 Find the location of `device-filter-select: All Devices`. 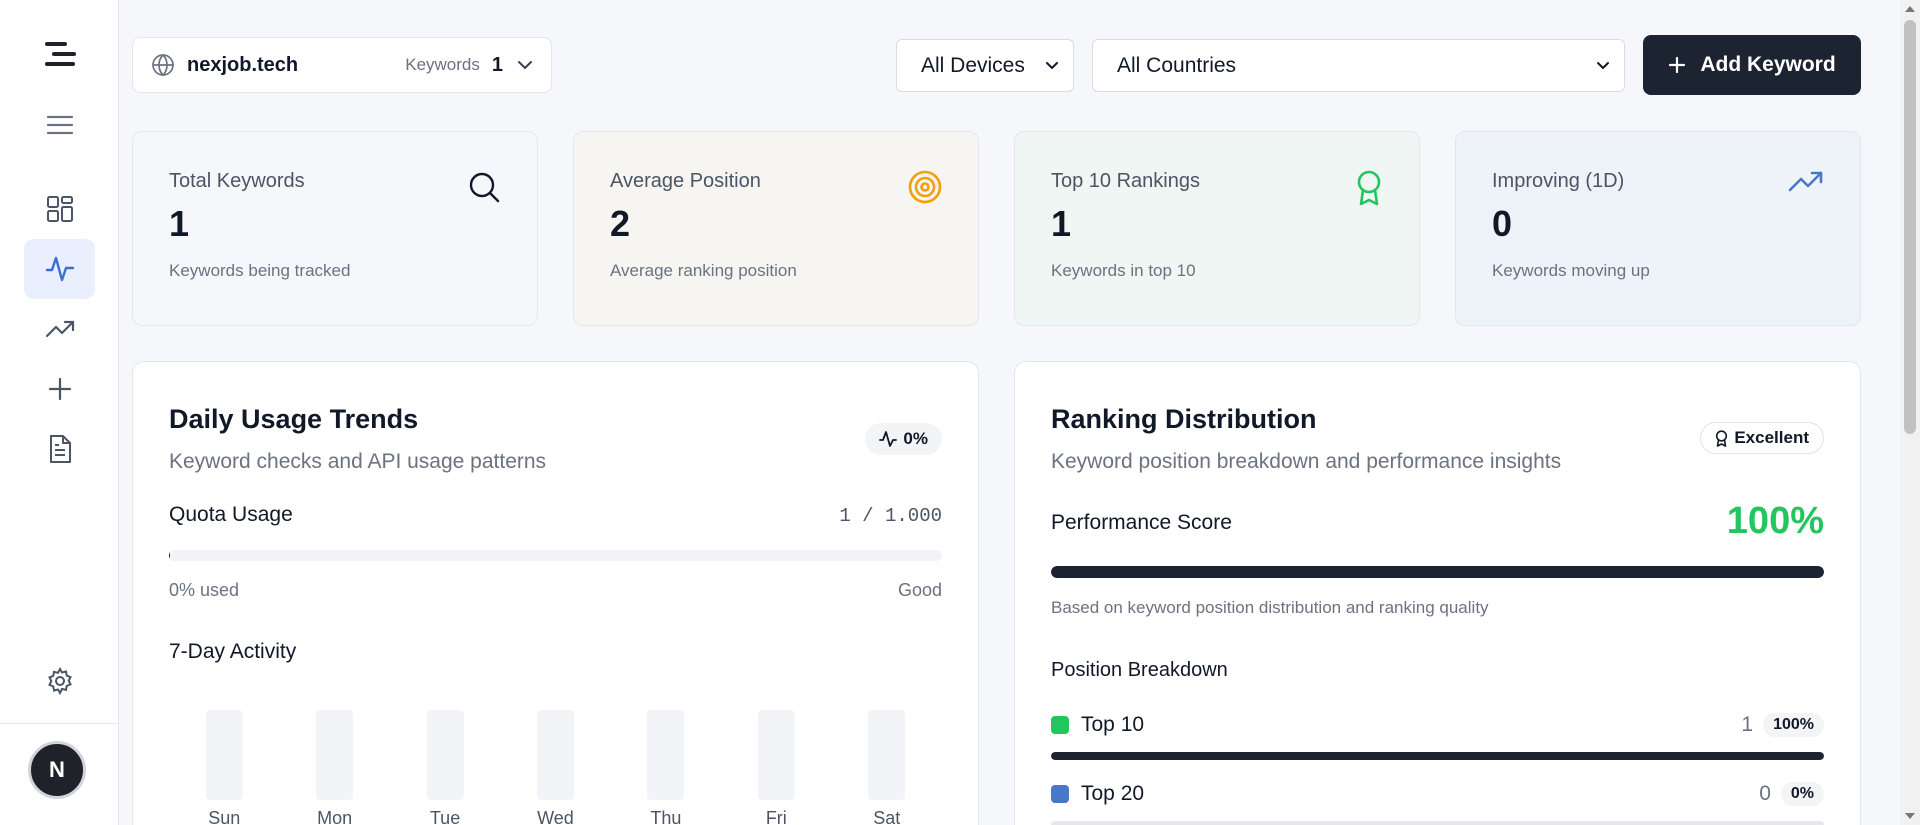

device-filter-select: All Devices is located at coordinates (985, 65).